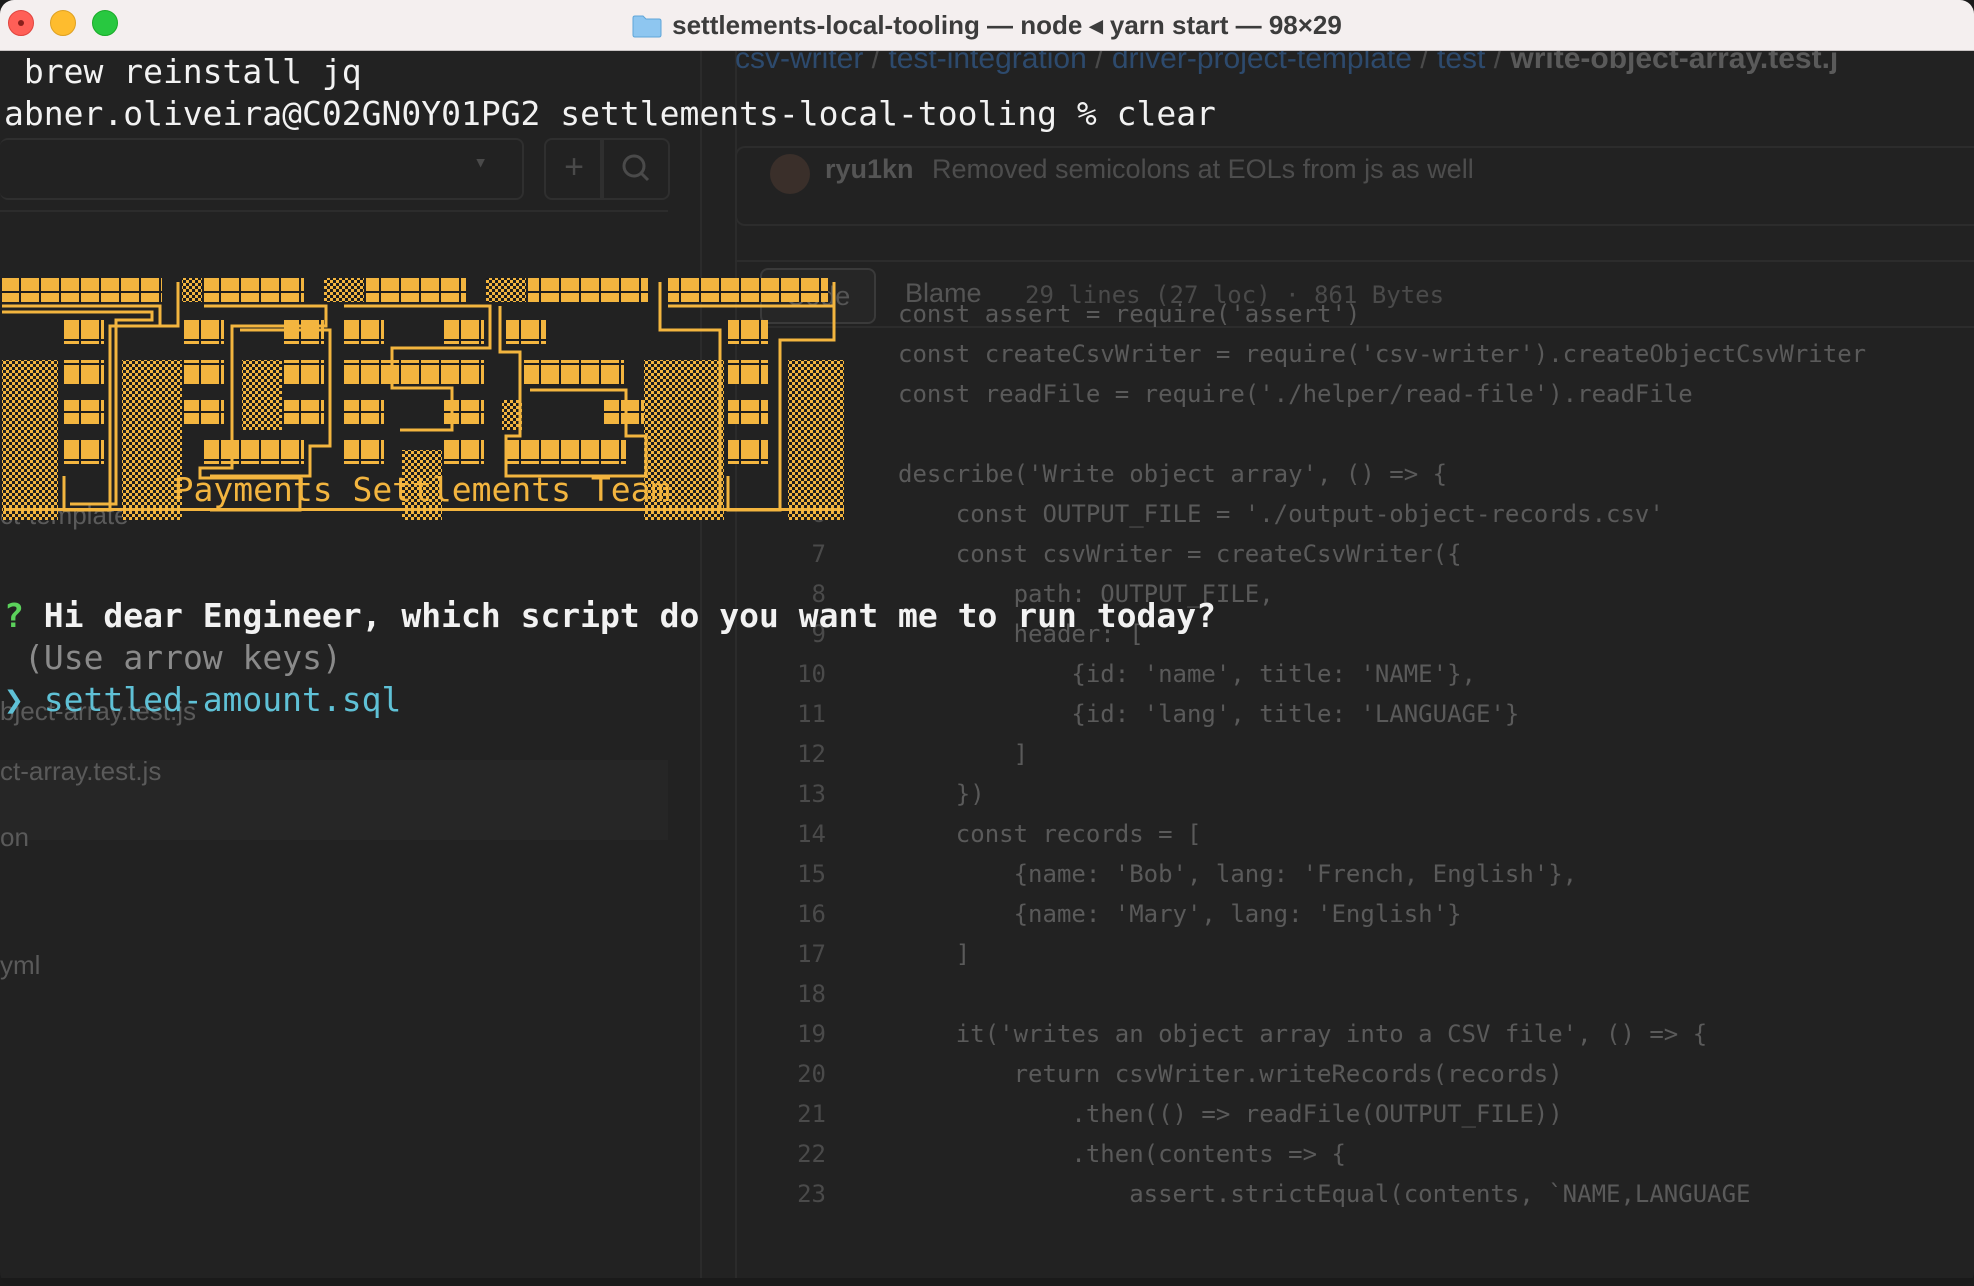 The image size is (1974, 1286). What do you see at coordinates (183, 657) in the screenshot?
I see `prompt-hint: (Use arrow keys)` at bounding box center [183, 657].